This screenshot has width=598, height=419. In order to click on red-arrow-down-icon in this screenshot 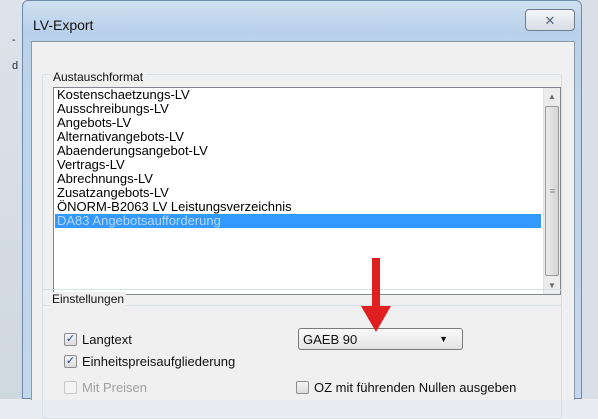, I will do `click(376, 295)`.